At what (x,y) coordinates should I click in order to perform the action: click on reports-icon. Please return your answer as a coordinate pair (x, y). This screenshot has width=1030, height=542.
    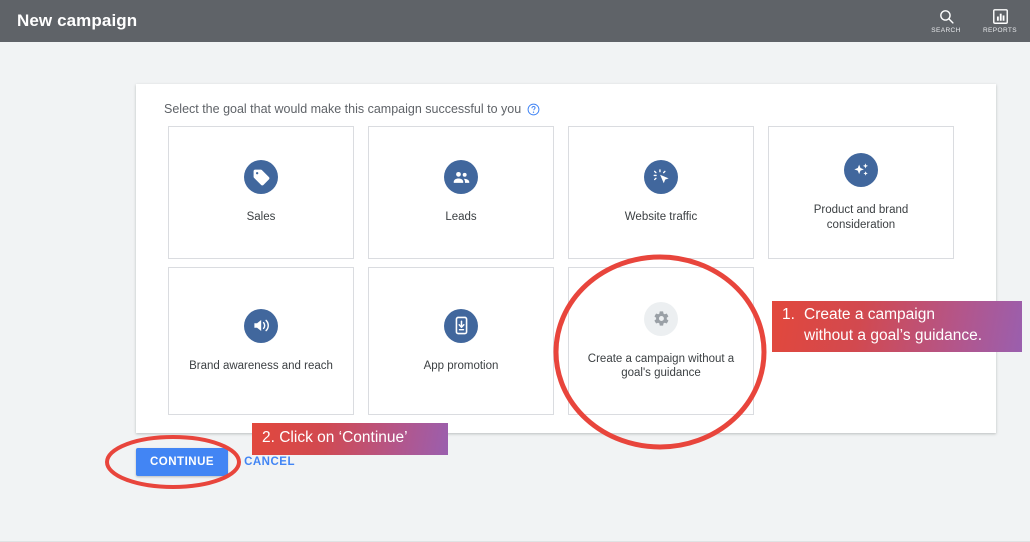
    Looking at the image, I should click on (1000, 16).